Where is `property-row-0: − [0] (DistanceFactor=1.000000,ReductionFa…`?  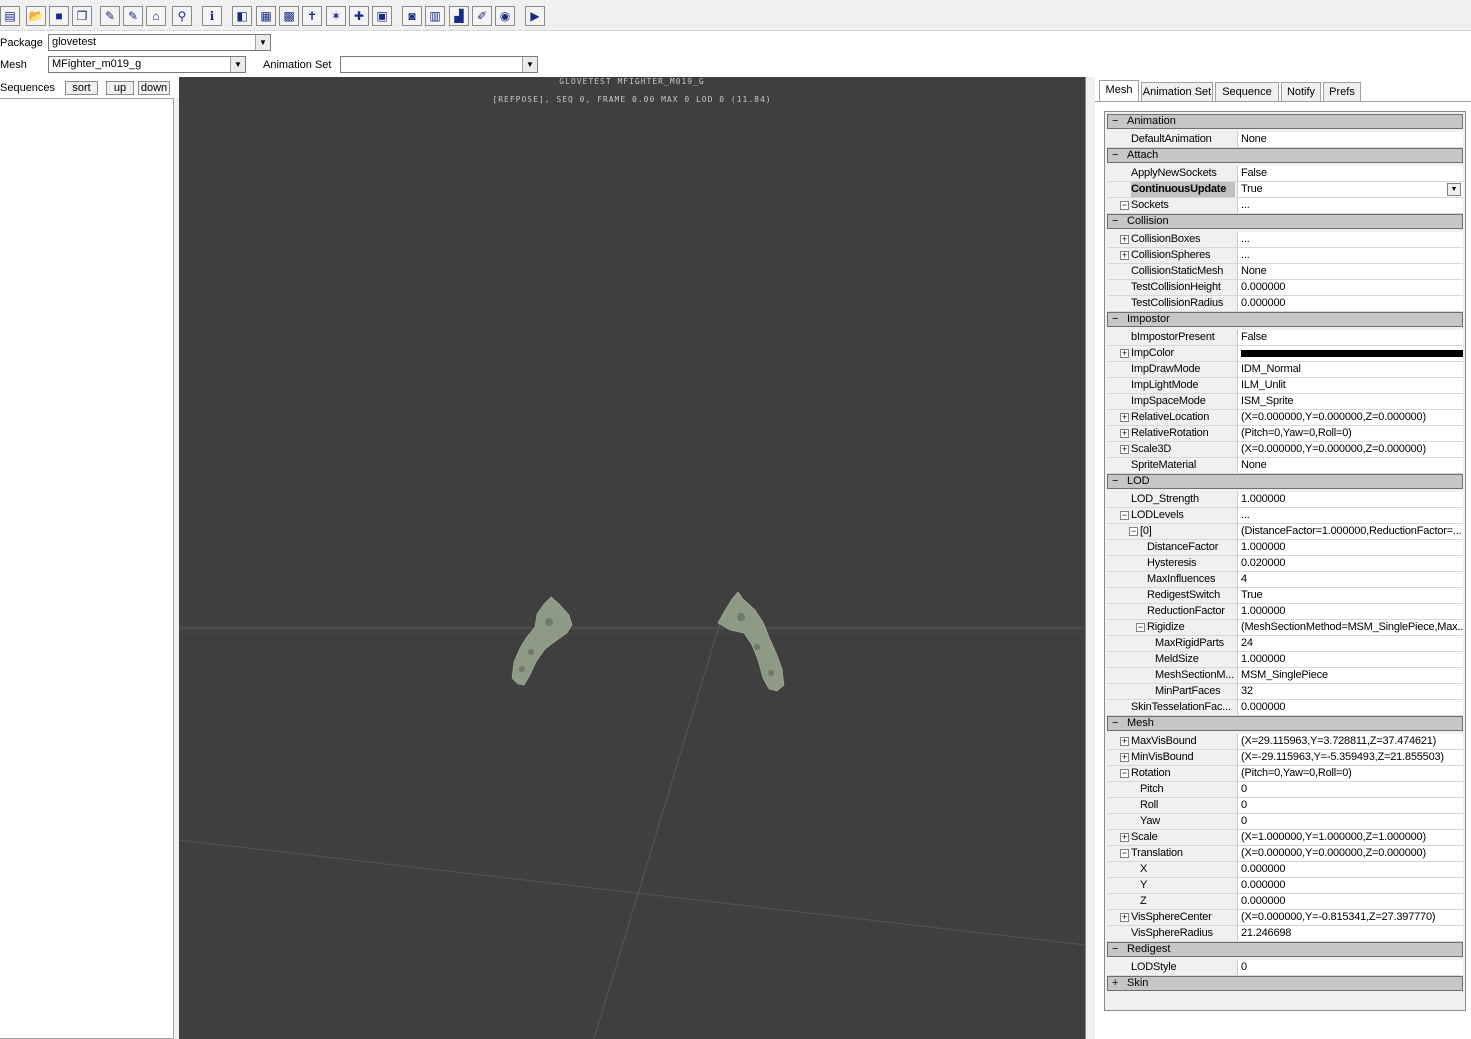
property-row-0: − [0] (DistanceFactor=1.000000,ReductionFa… is located at coordinates (1285, 532).